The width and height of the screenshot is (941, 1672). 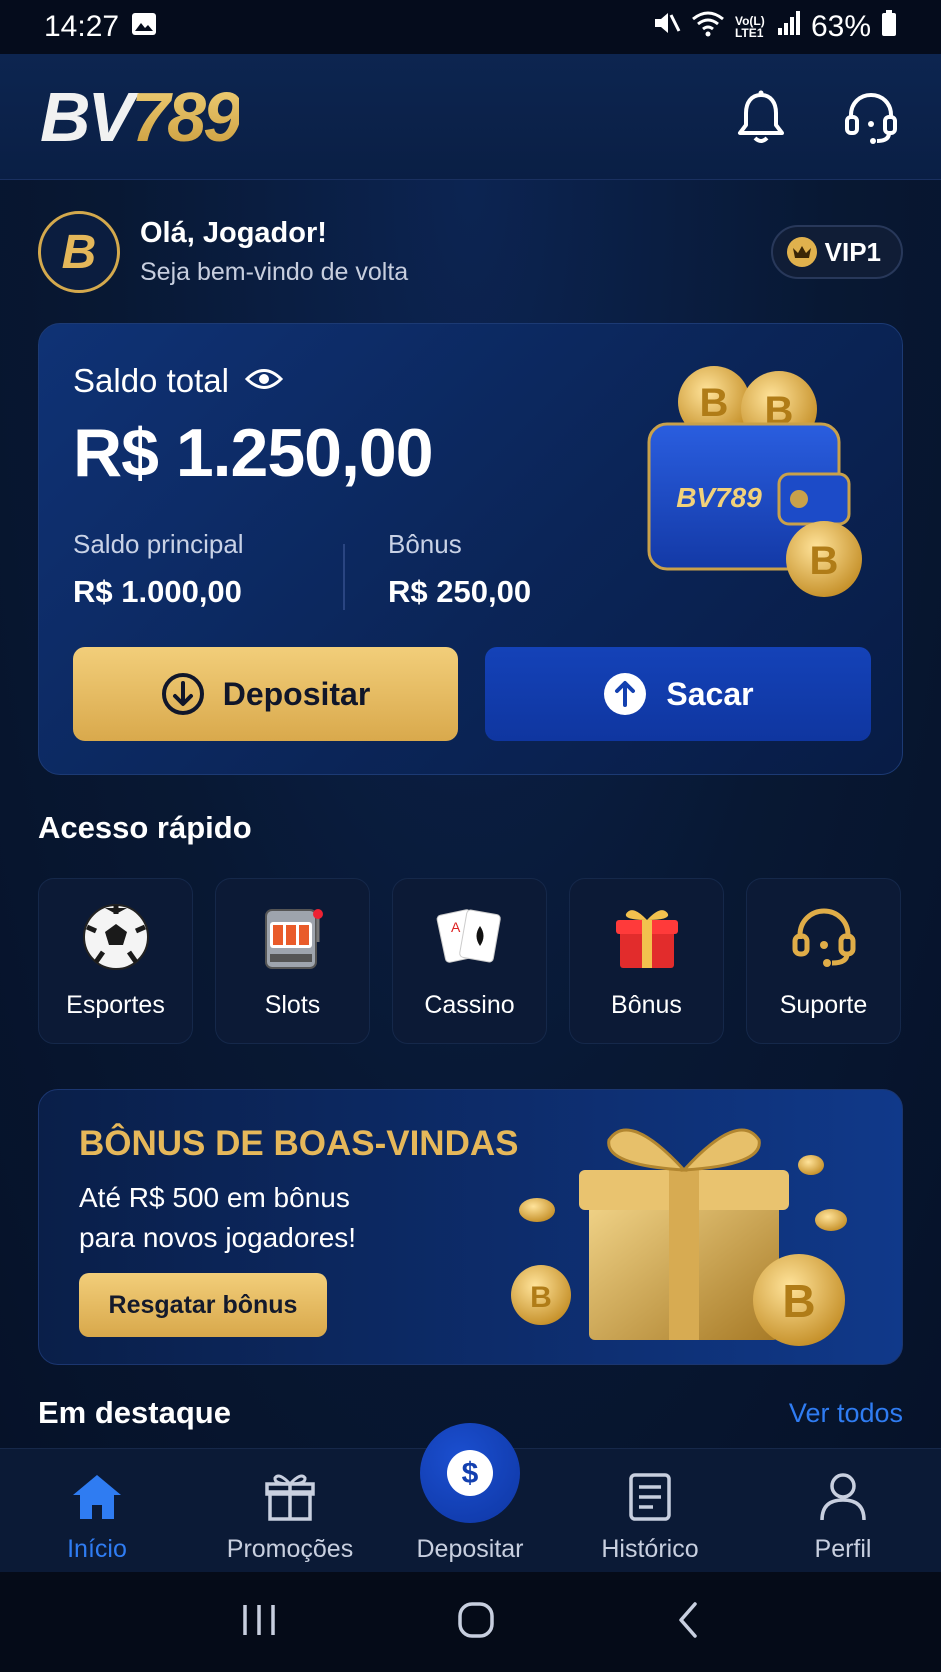 What do you see at coordinates (470, 1549) in the screenshot?
I see `nav-label: Depositar` at bounding box center [470, 1549].